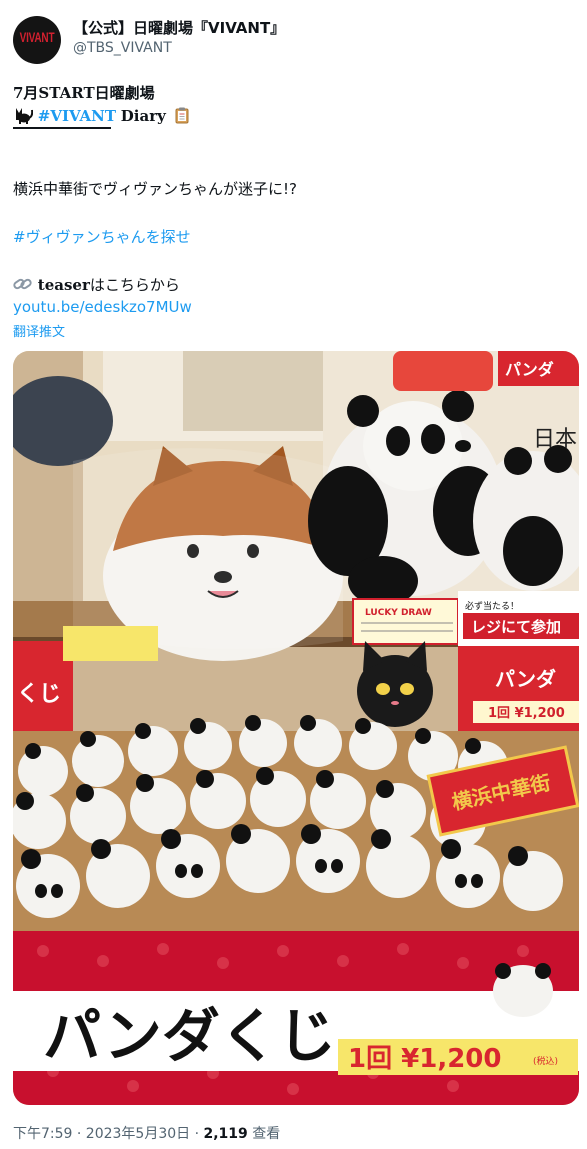  Describe the element at coordinates (22, 284) in the screenshot. I see `link-chain-icon` at that location.